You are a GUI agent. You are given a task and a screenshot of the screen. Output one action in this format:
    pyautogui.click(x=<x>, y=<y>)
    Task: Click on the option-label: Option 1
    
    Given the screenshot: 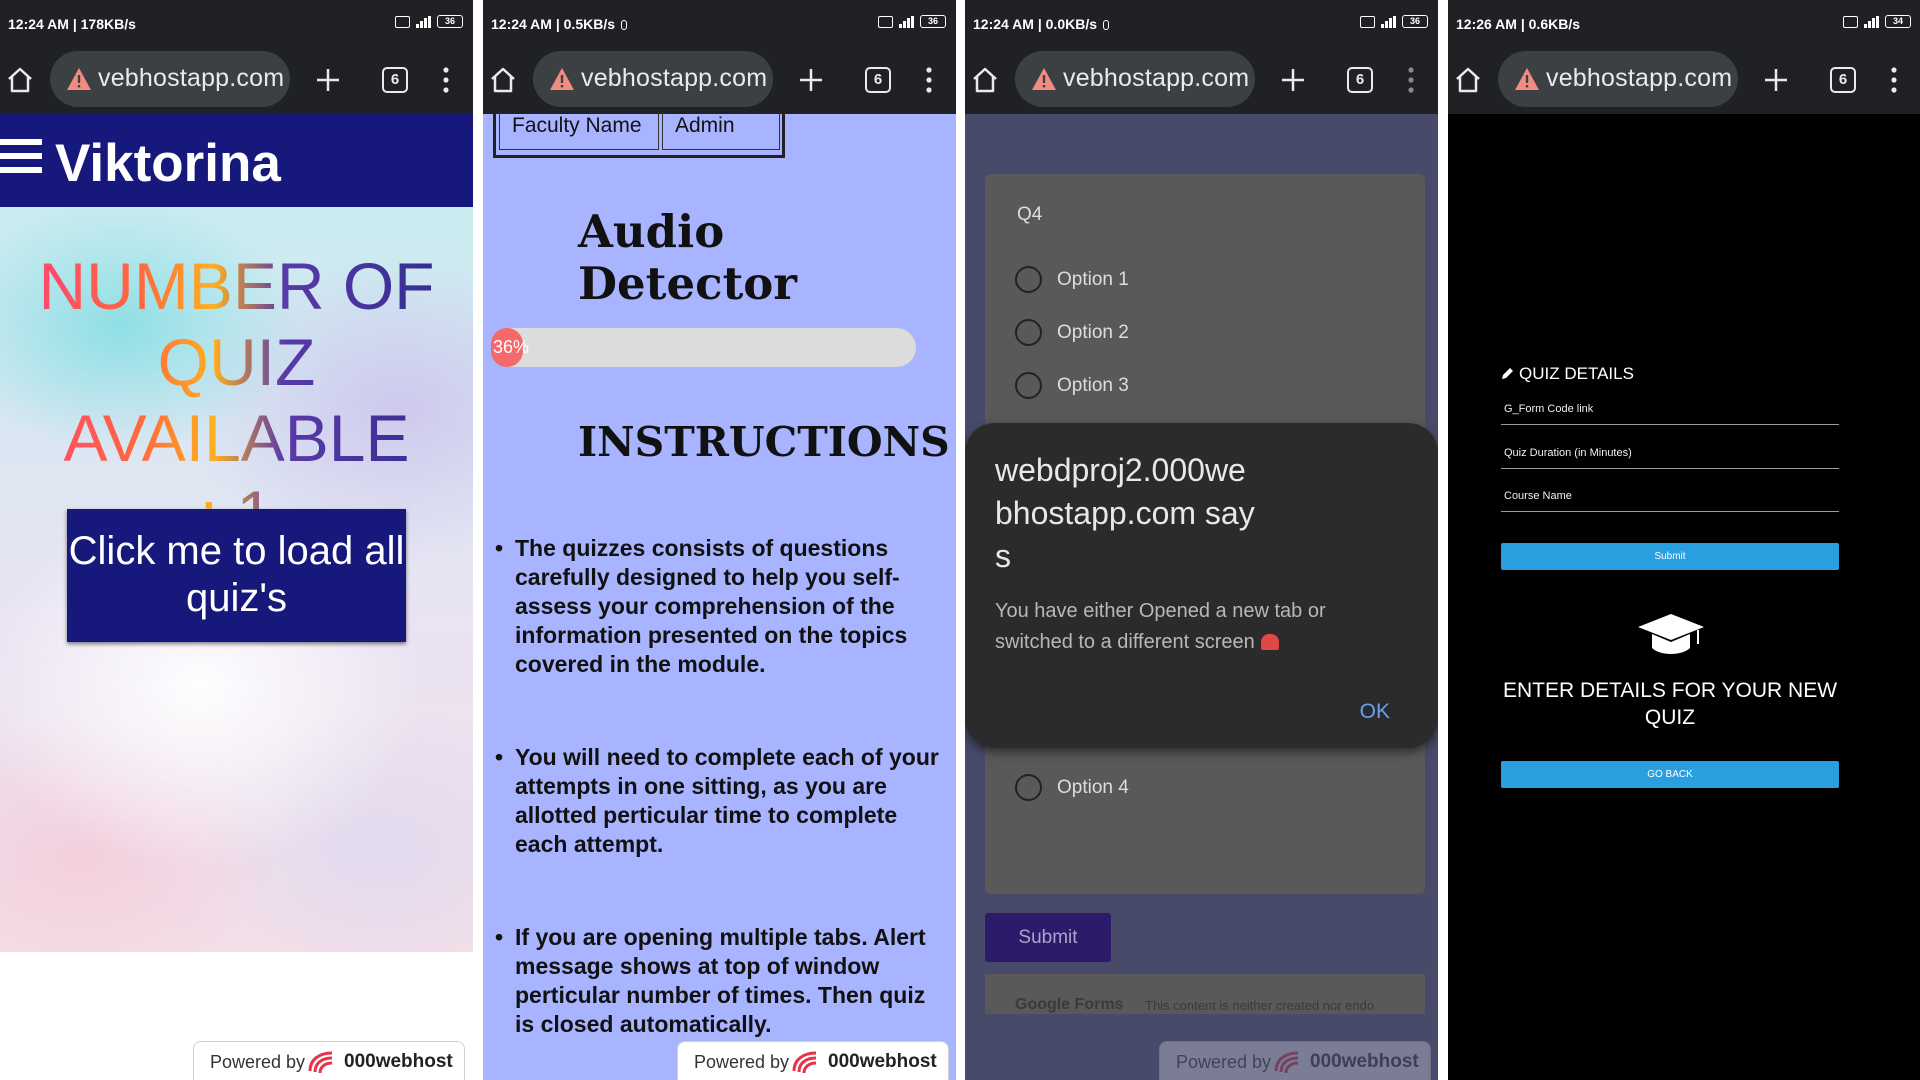 What is the action you would take?
    pyautogui.click(x=1093, y=279)
    